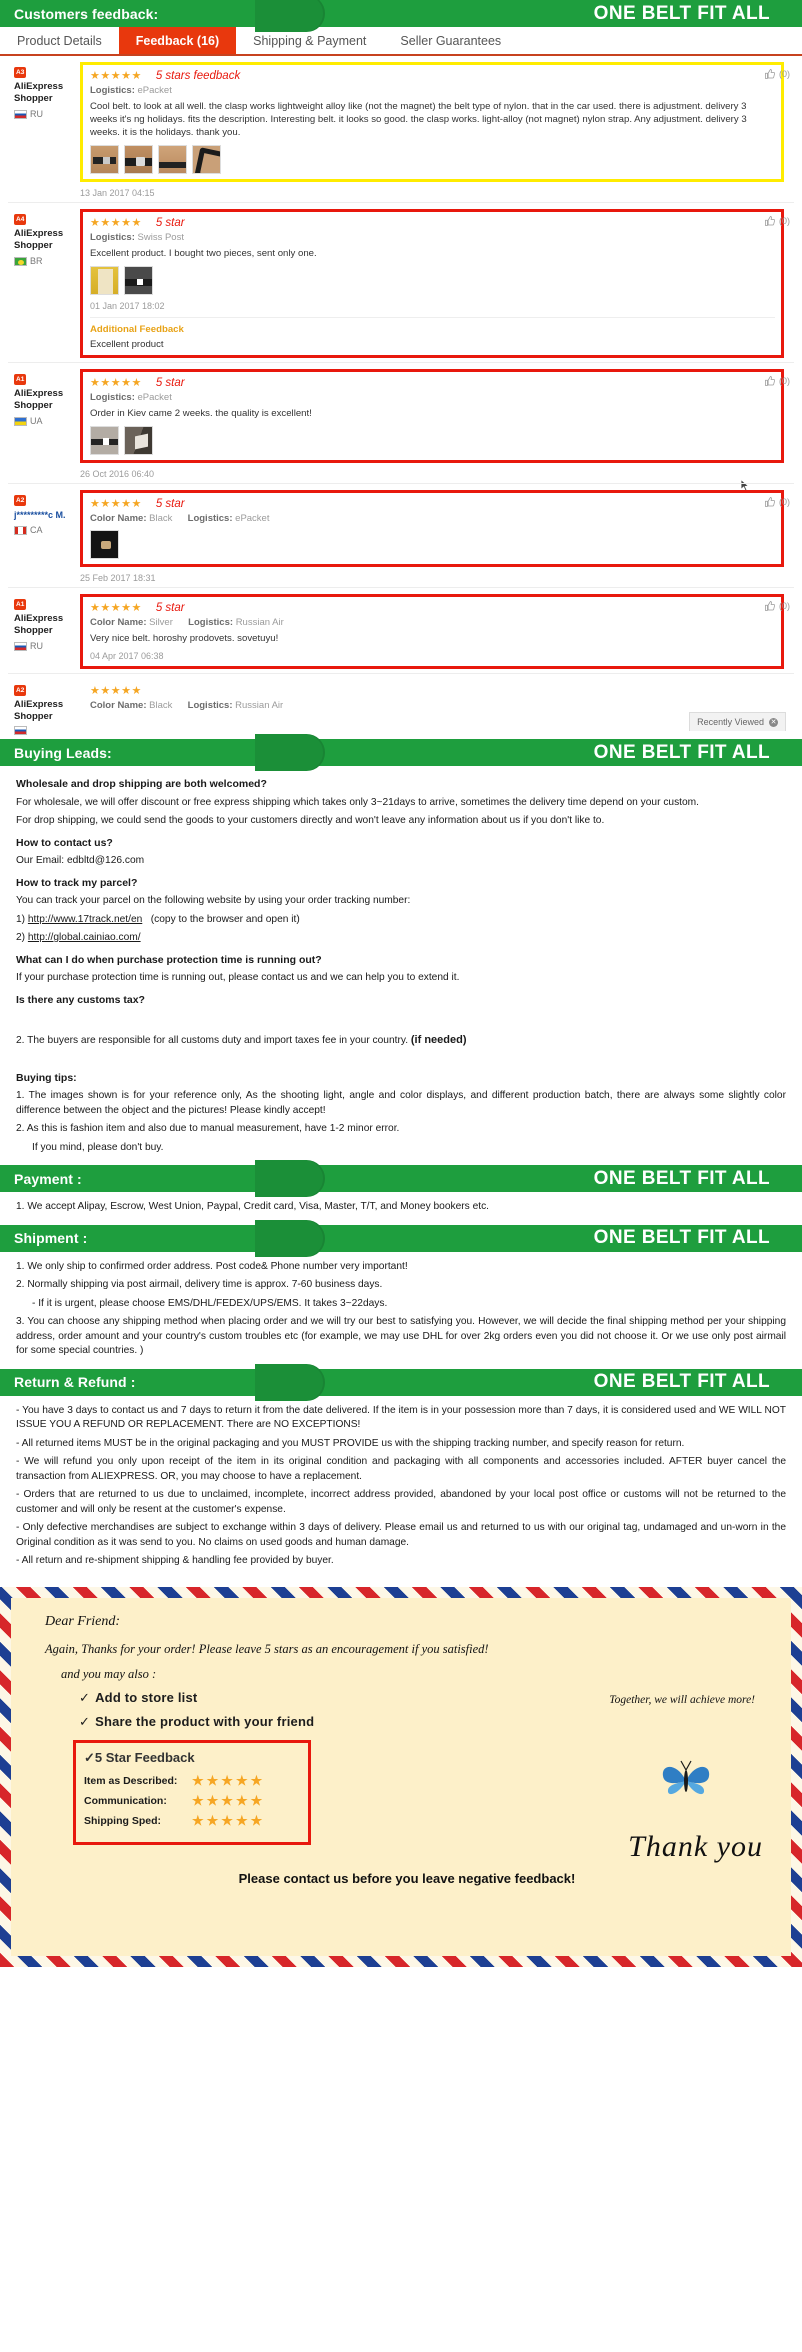  I want to click on color-value: Silver, so click(161, 622).